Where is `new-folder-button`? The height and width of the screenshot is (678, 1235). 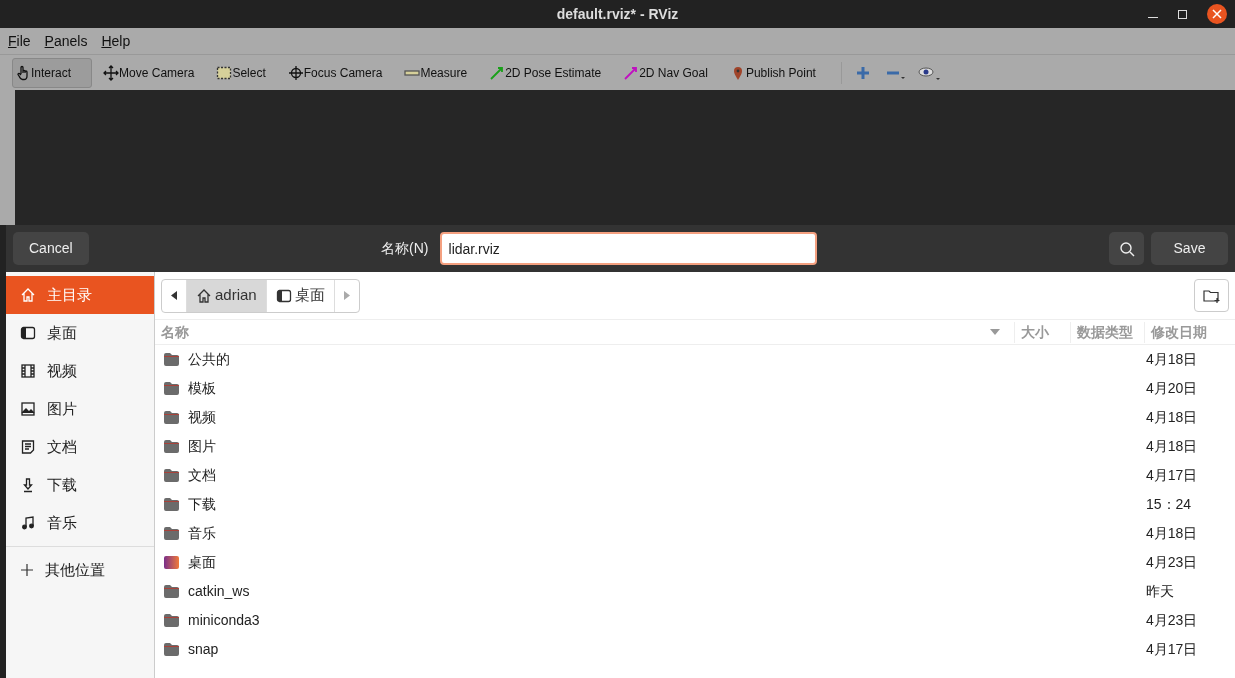 new-folder-button is located at coordinates (1211, 295).